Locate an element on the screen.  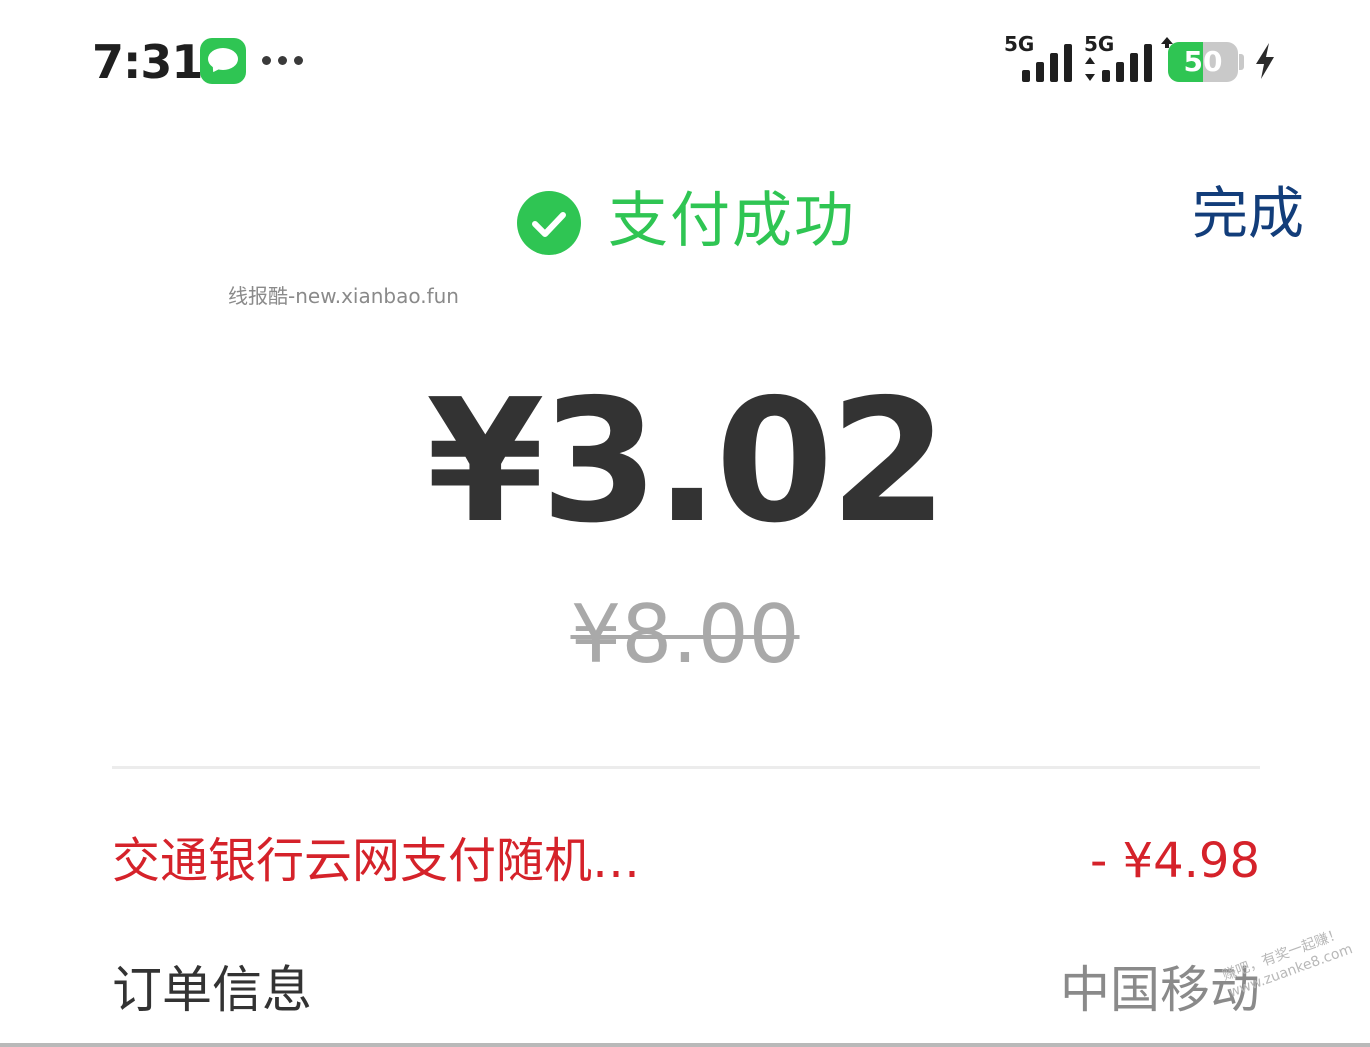
battery-icon: 50 is located at coordinates (1202, 59).